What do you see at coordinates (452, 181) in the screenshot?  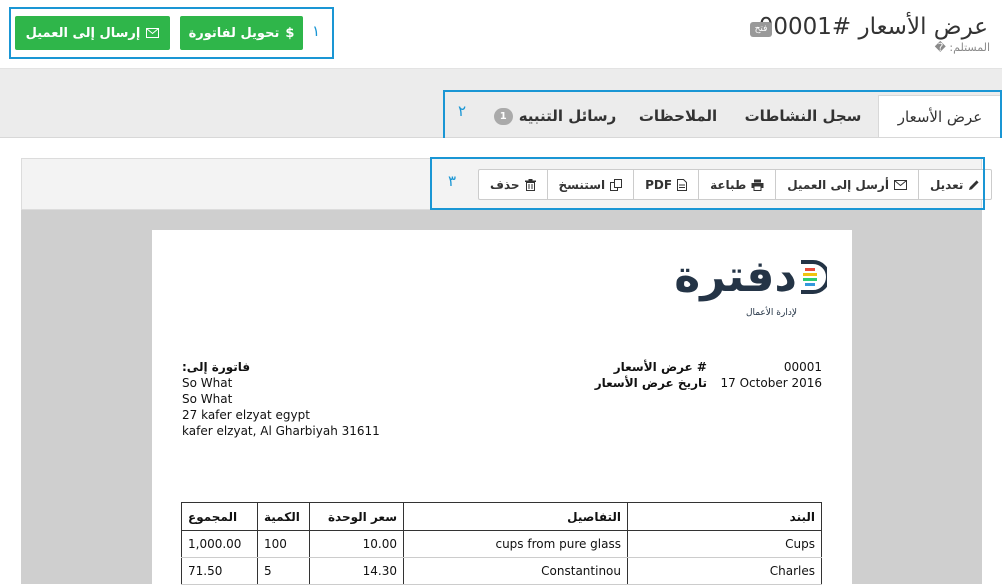 I see `annotation-number-3: ٣` at bounding box center [452, 181].